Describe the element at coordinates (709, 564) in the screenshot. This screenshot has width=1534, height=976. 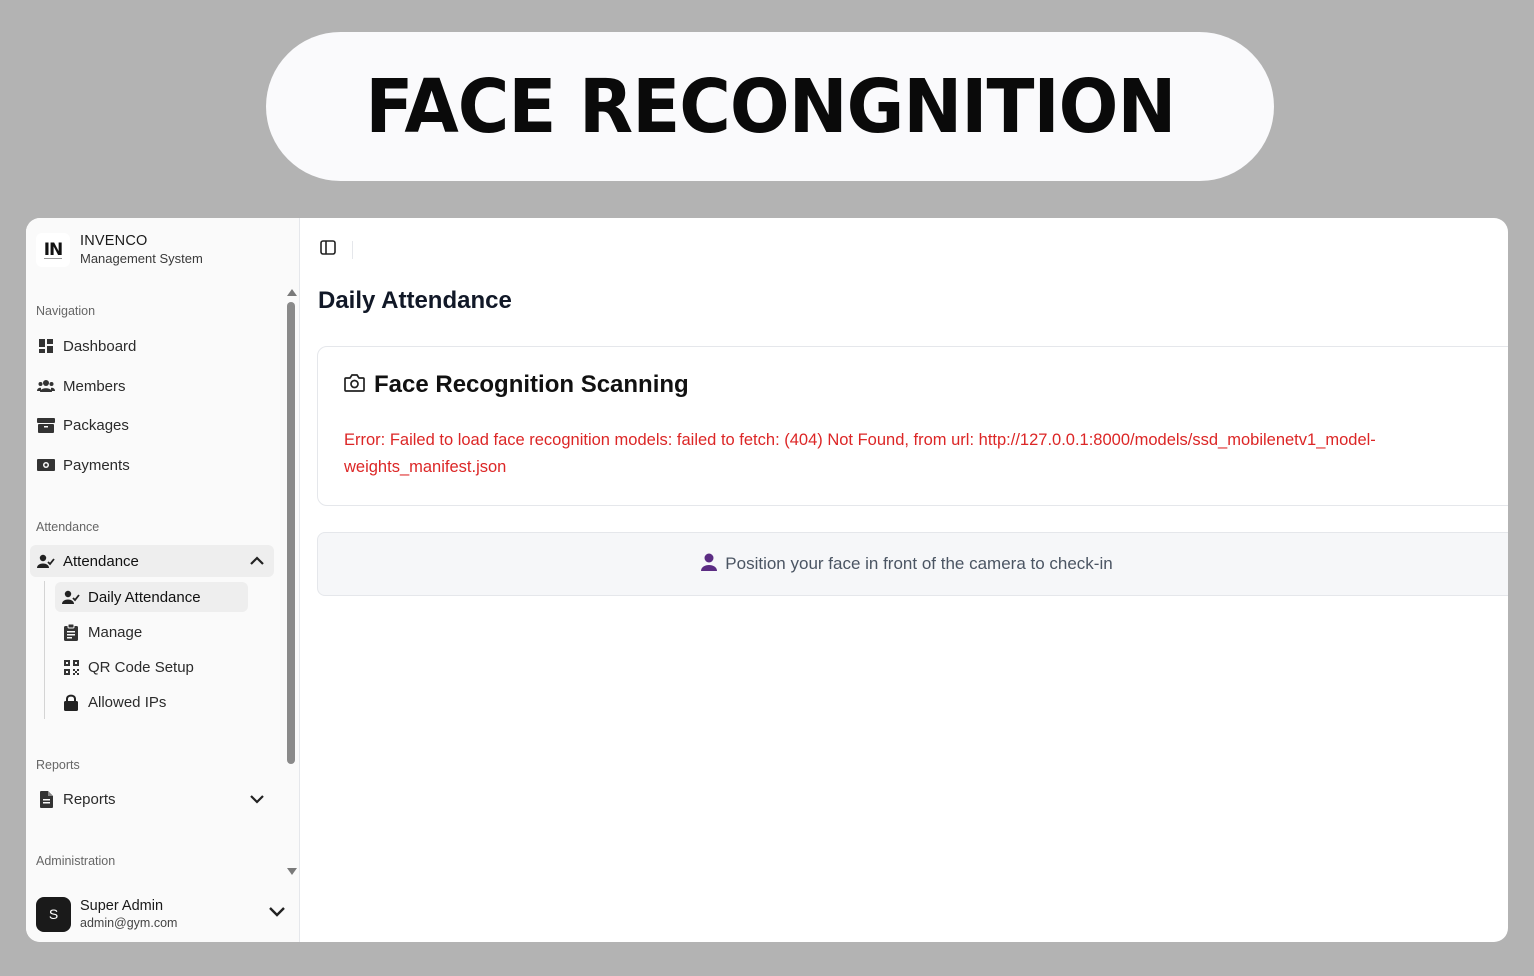
I see `person-icon` at that location.